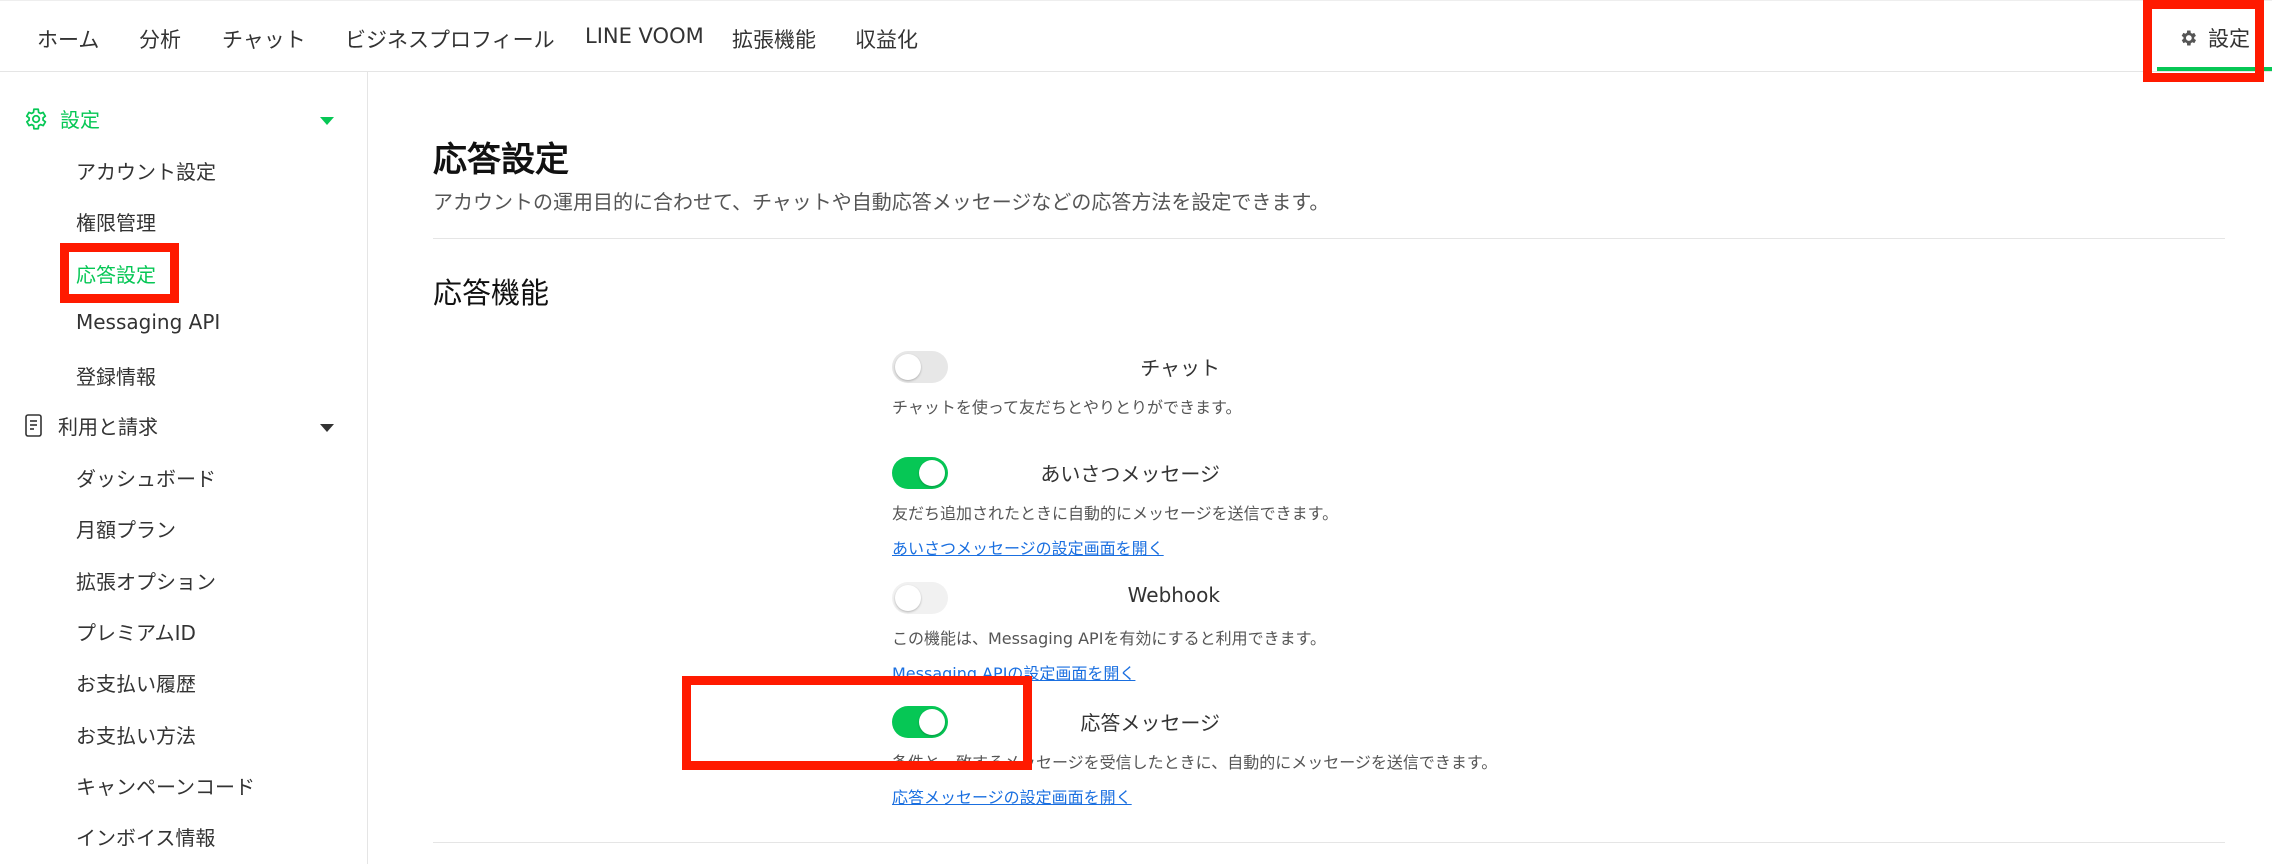 This screenshot has height=864, width=2272. What do you see at coordinates (2214, 69) in the screenshot?
I see `active-tab-indicator` at bounding box center [2214, 69].